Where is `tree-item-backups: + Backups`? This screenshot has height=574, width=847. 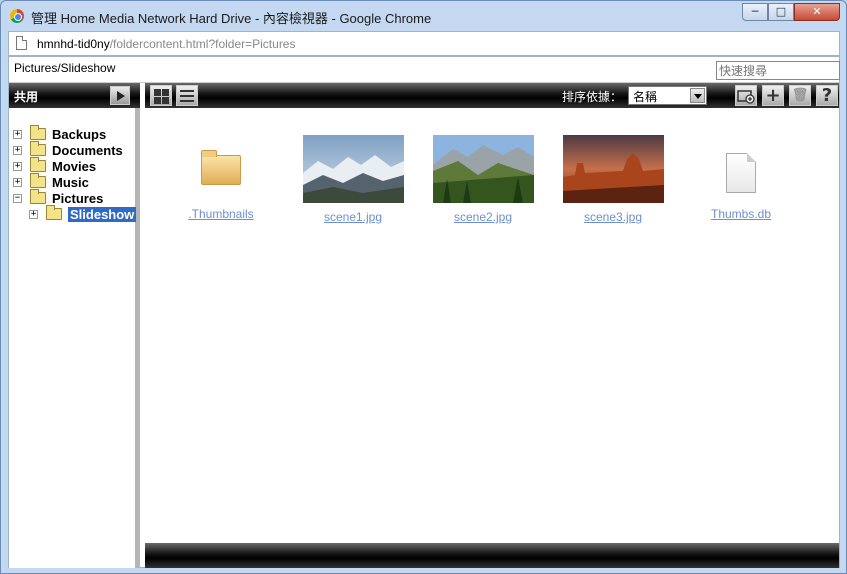
tree-item-backups: + Backups is located at coordinates (74, 133).